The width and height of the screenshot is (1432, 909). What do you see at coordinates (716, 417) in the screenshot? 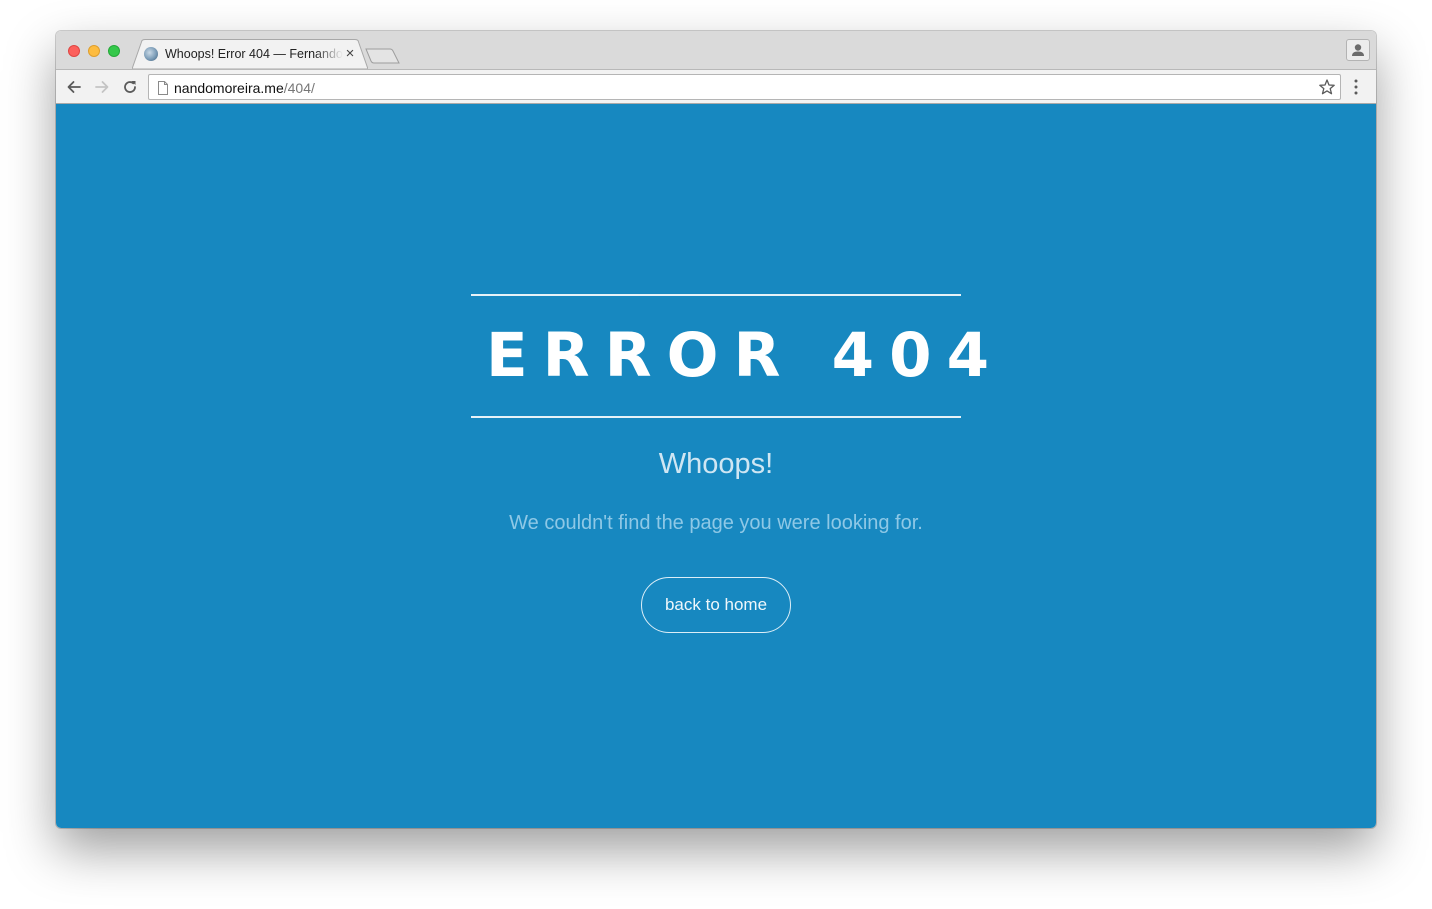
I see `heading-bottom-rule` at bounding box center [716, 417].